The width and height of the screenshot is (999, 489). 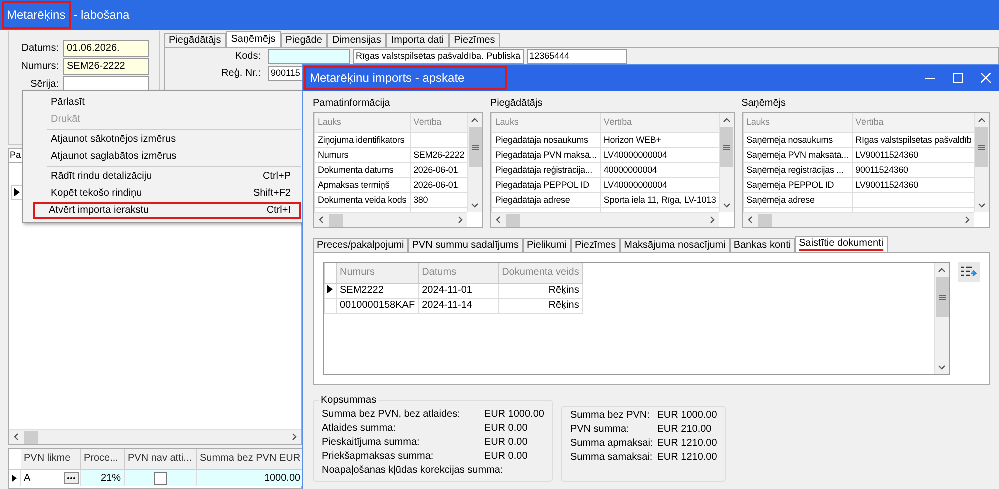 I want to click on window-title: Metarēķins, so click(x=36, y=15).